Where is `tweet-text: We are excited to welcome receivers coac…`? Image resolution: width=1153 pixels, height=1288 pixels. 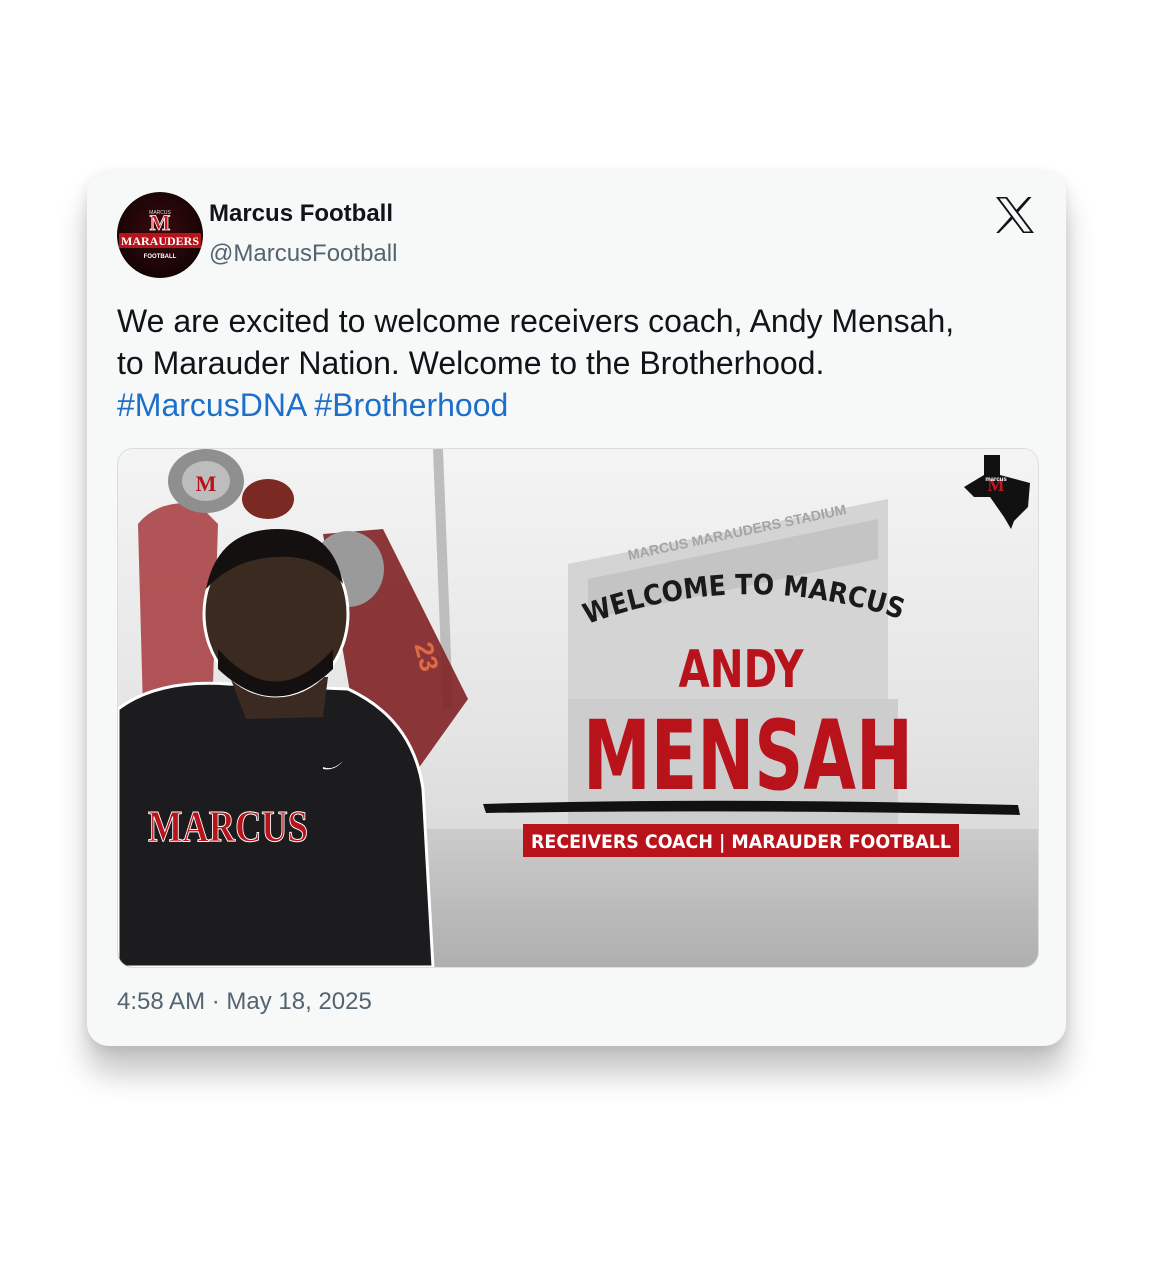 tweet-text: We are excited to welcome receivers coac… is located at coordinates (582, 363).